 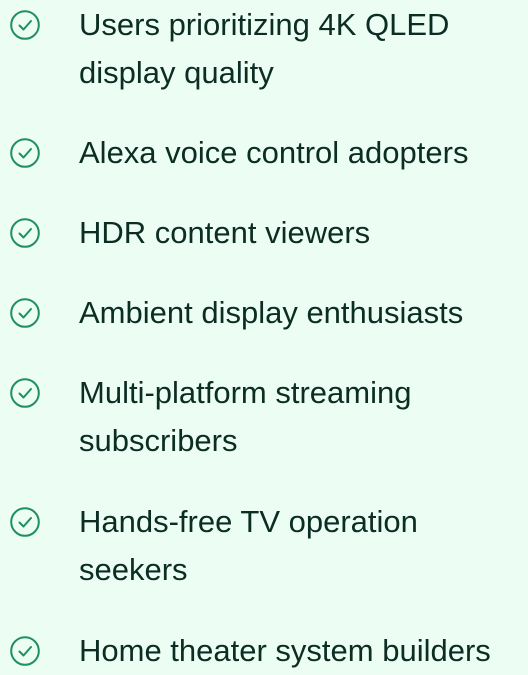 I want to click on list-item-label: Alexa voice control adopters, so click(x=274, y=152).